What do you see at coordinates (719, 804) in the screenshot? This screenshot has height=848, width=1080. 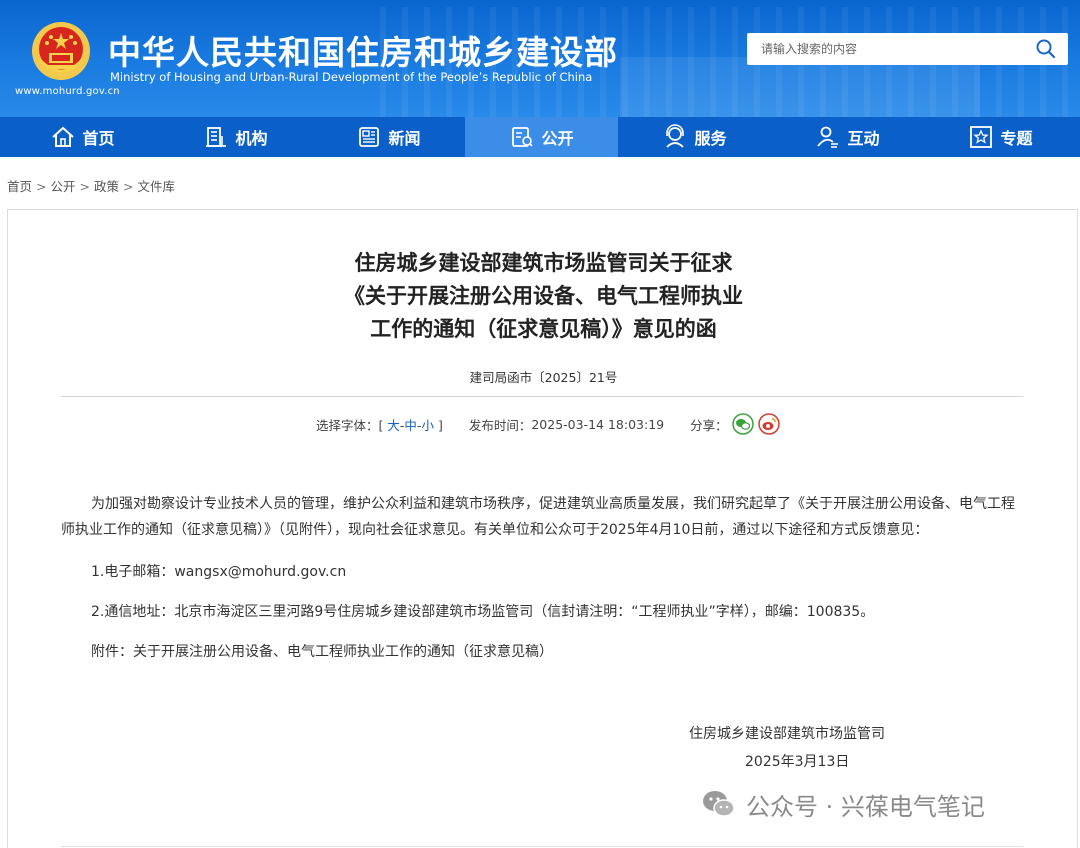 I see `wechat-logo-icon` at bounding box center [719, 804].